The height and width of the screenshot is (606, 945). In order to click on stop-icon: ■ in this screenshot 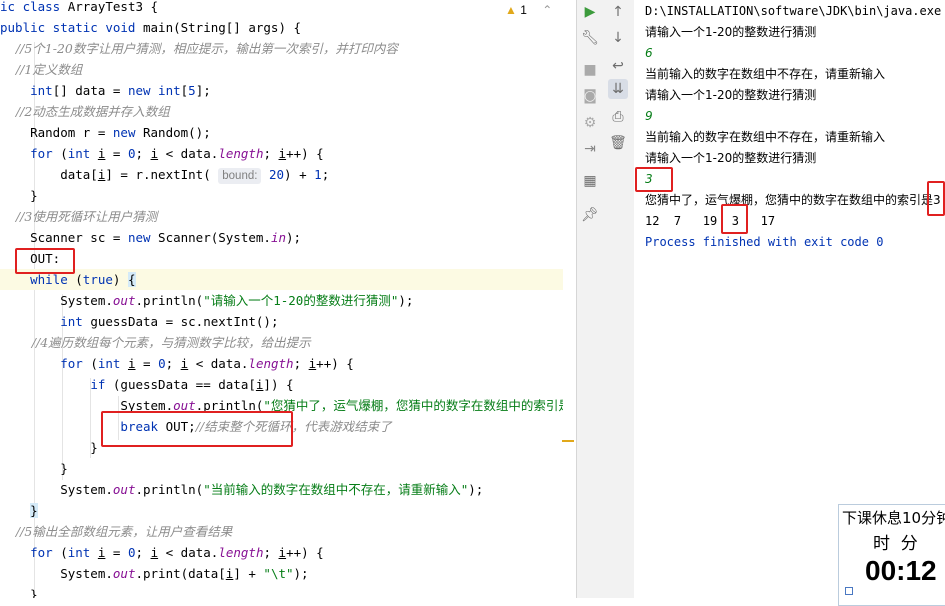, I will do `click(590, 70)`.